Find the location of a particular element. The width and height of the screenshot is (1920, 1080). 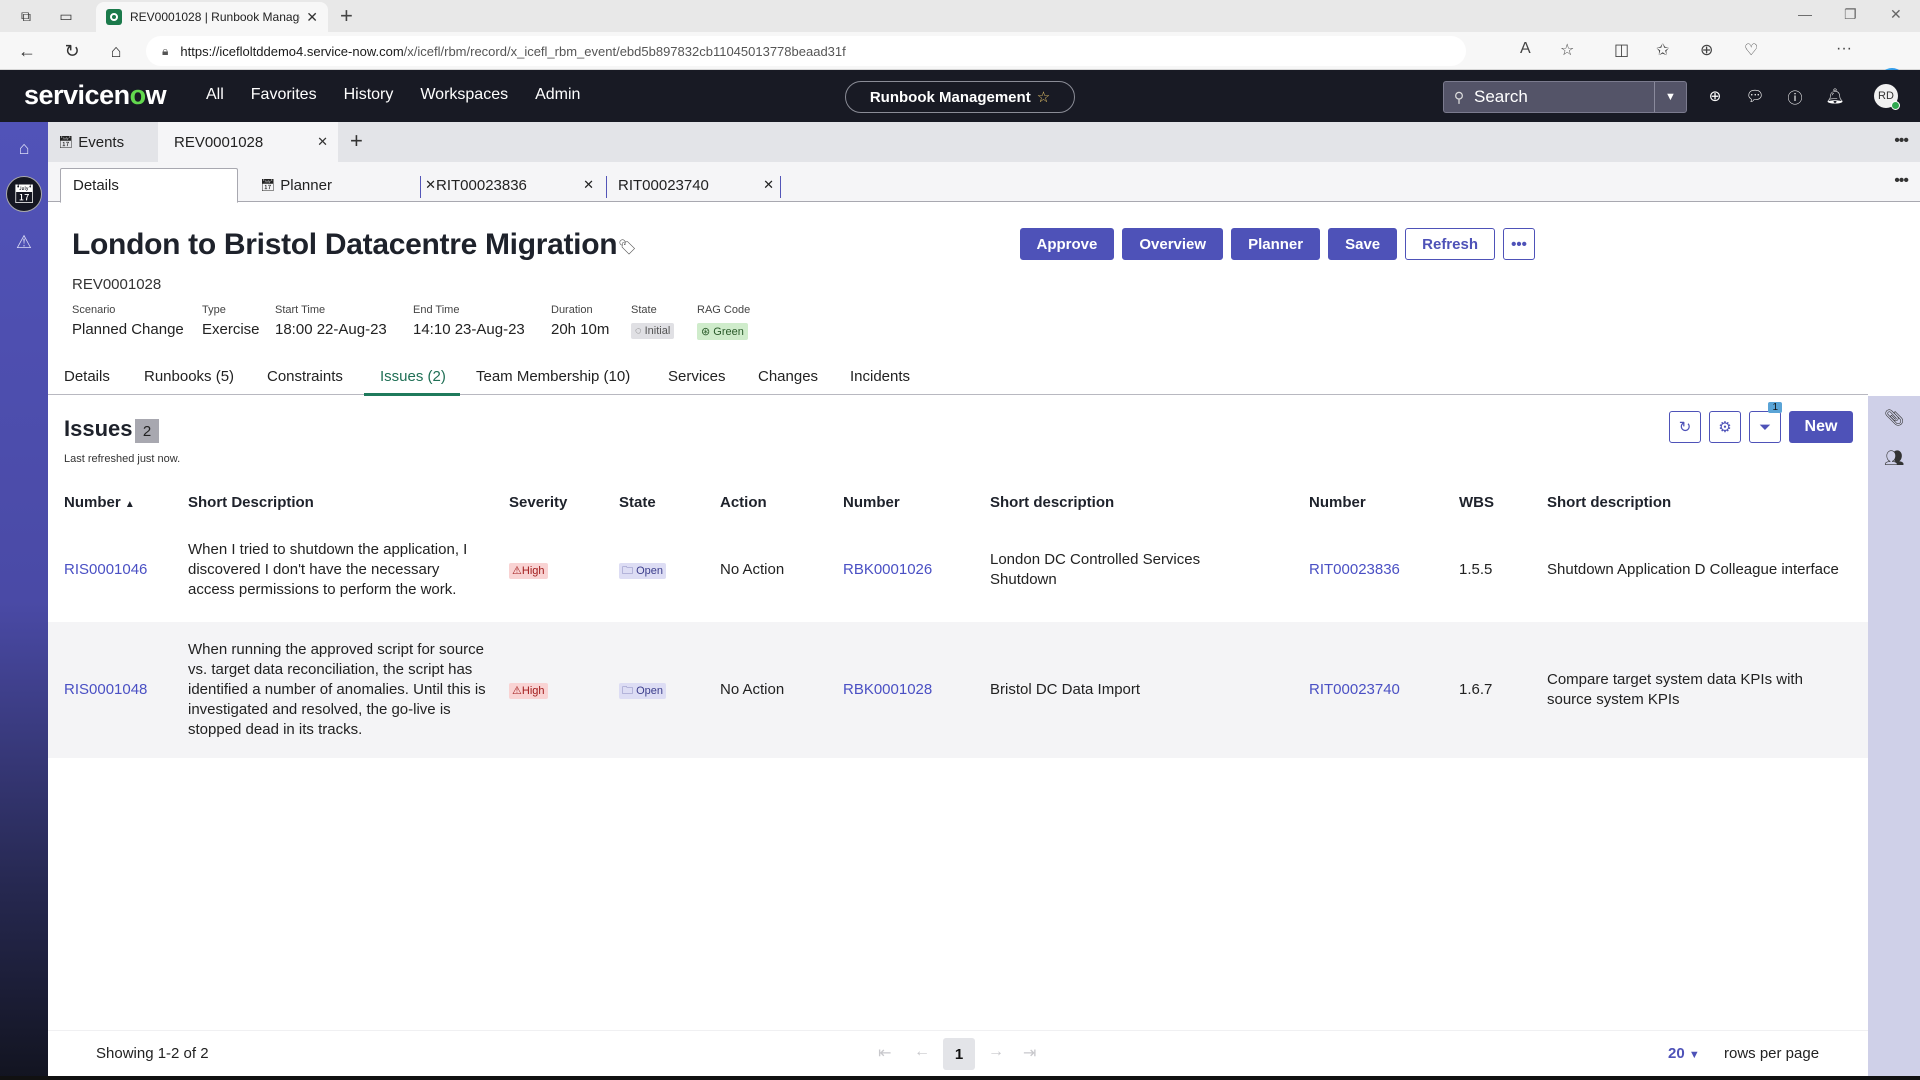

restore-icon: ❐ is located at coordinates (1850, 14).